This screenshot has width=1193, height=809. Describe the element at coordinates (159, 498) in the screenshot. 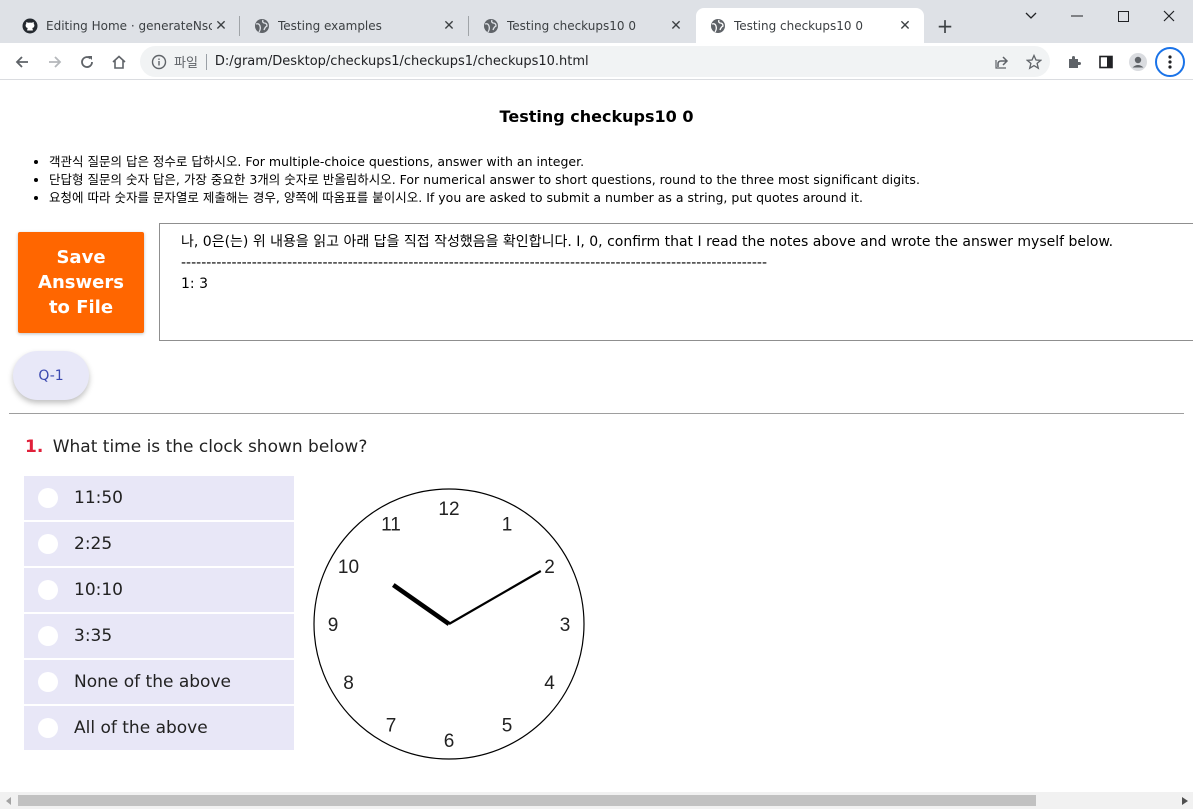

I see `choice-option: 11:50` at that location.